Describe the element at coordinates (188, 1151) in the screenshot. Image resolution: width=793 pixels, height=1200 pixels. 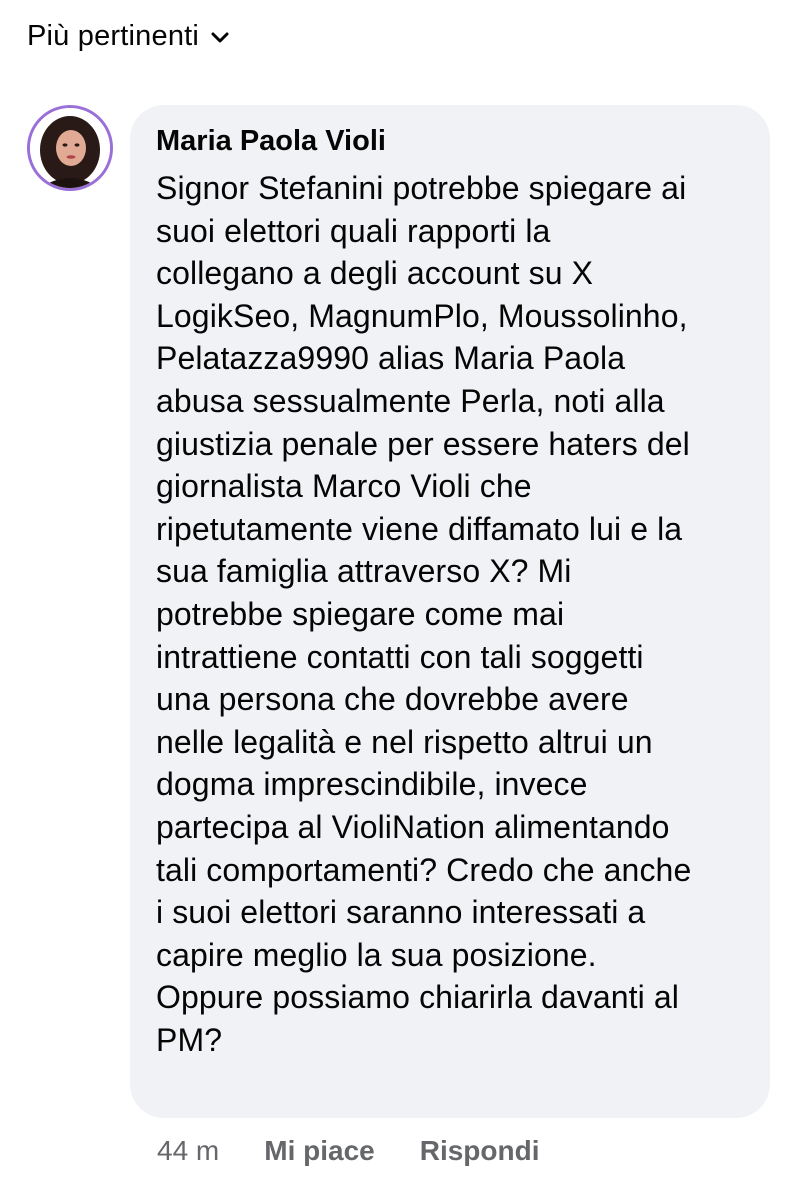
I see `comment-timestamp: 44 m` at that location.